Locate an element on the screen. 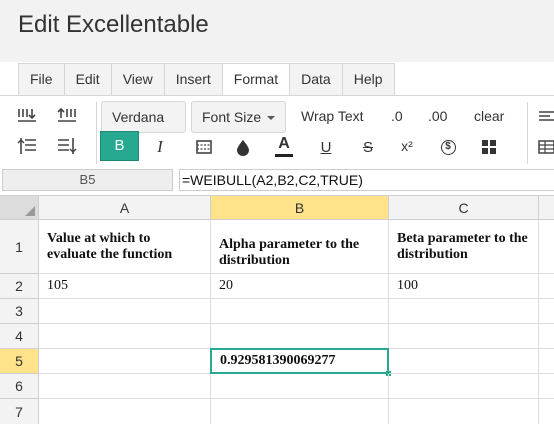  cell-d6 is located at coordinates (546, 386).